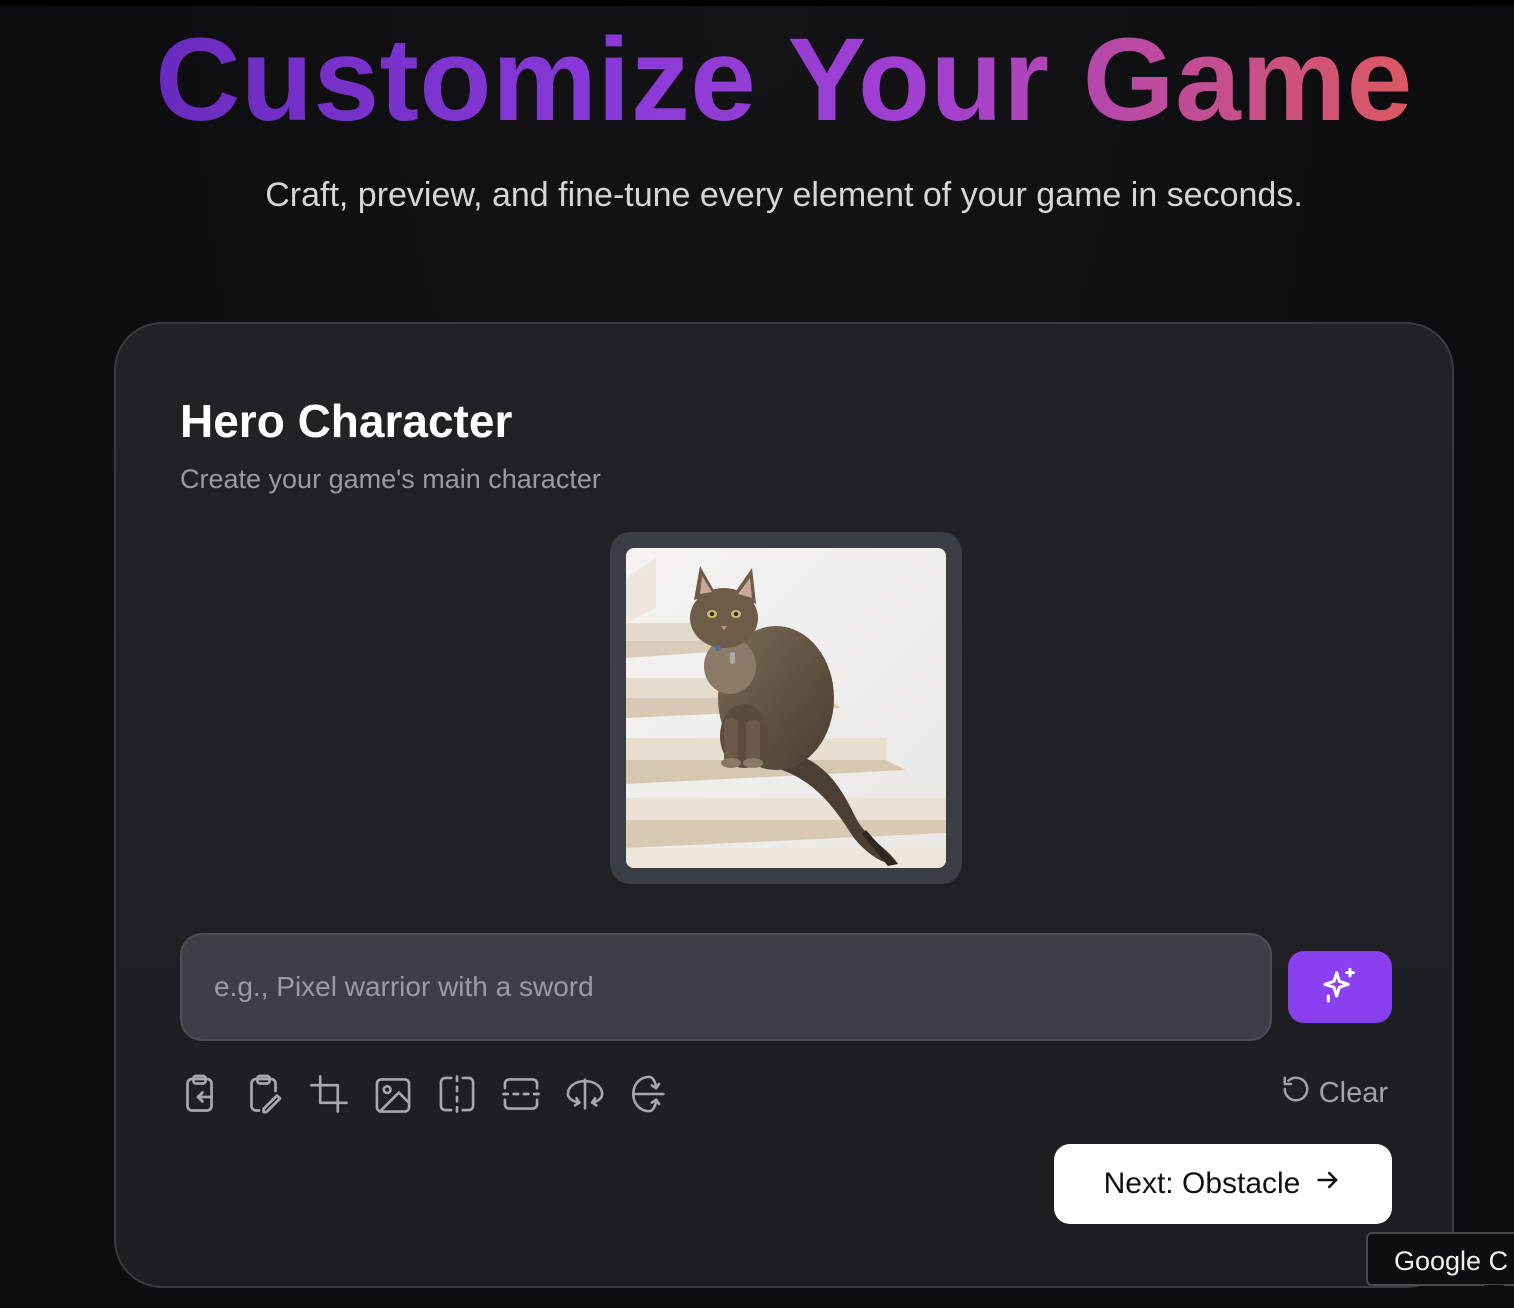 This screenshot has width=1514, height=1308. What do you see at coordinates (457, 1094) in the screenshot?
I see `flip-vertical-split-icon` at bounding box center [457, 1094].